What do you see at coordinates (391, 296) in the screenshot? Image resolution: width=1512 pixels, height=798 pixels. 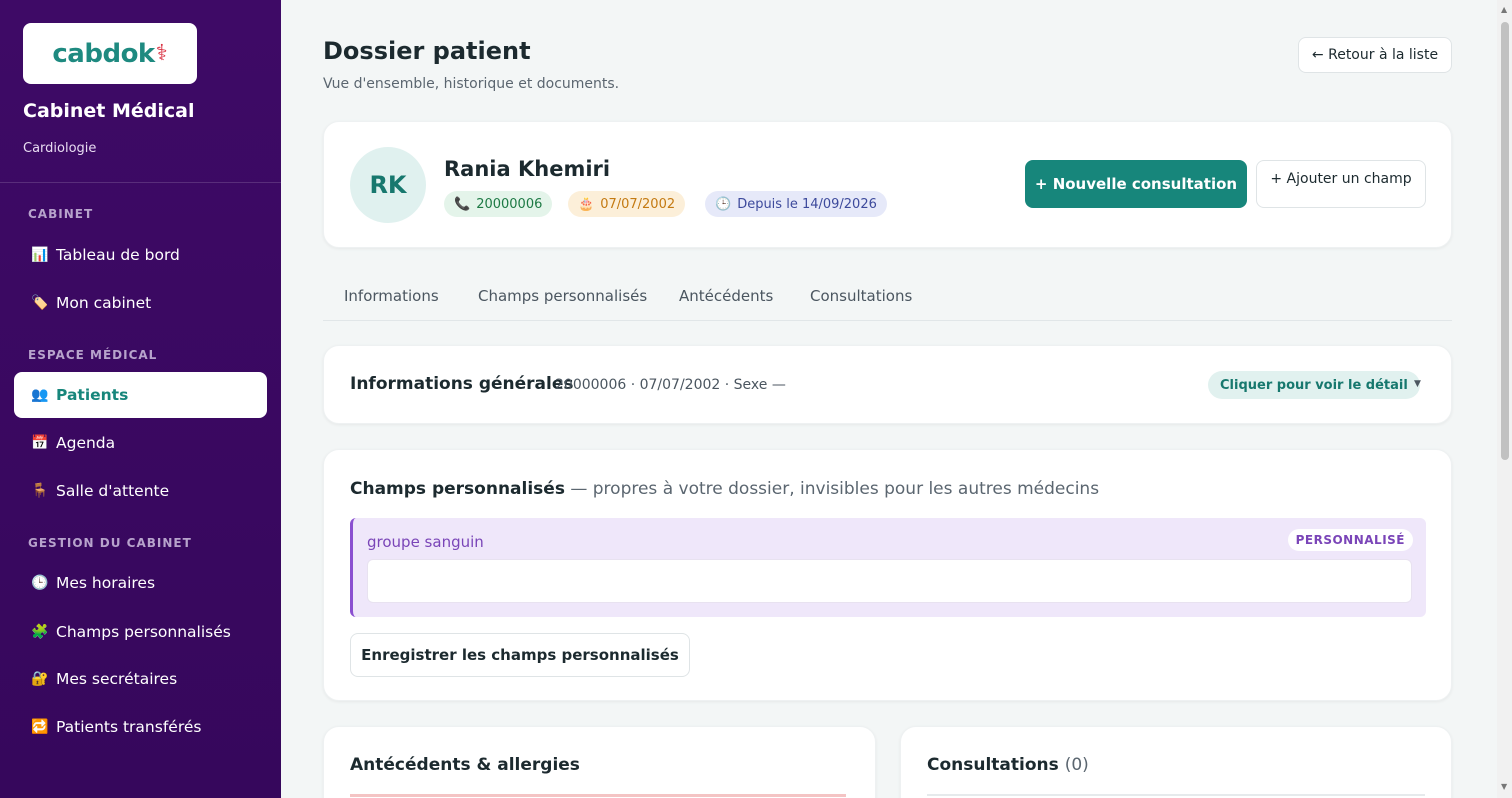 I see `tab-informations: Informations` at bounding box center [391, 296].